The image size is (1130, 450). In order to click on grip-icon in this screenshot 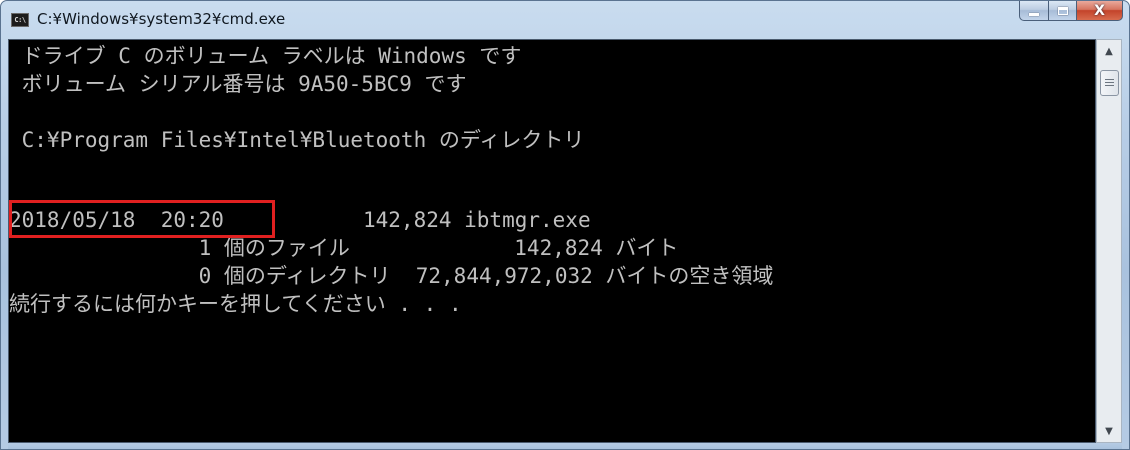, I will do `click(1109, 83)`.